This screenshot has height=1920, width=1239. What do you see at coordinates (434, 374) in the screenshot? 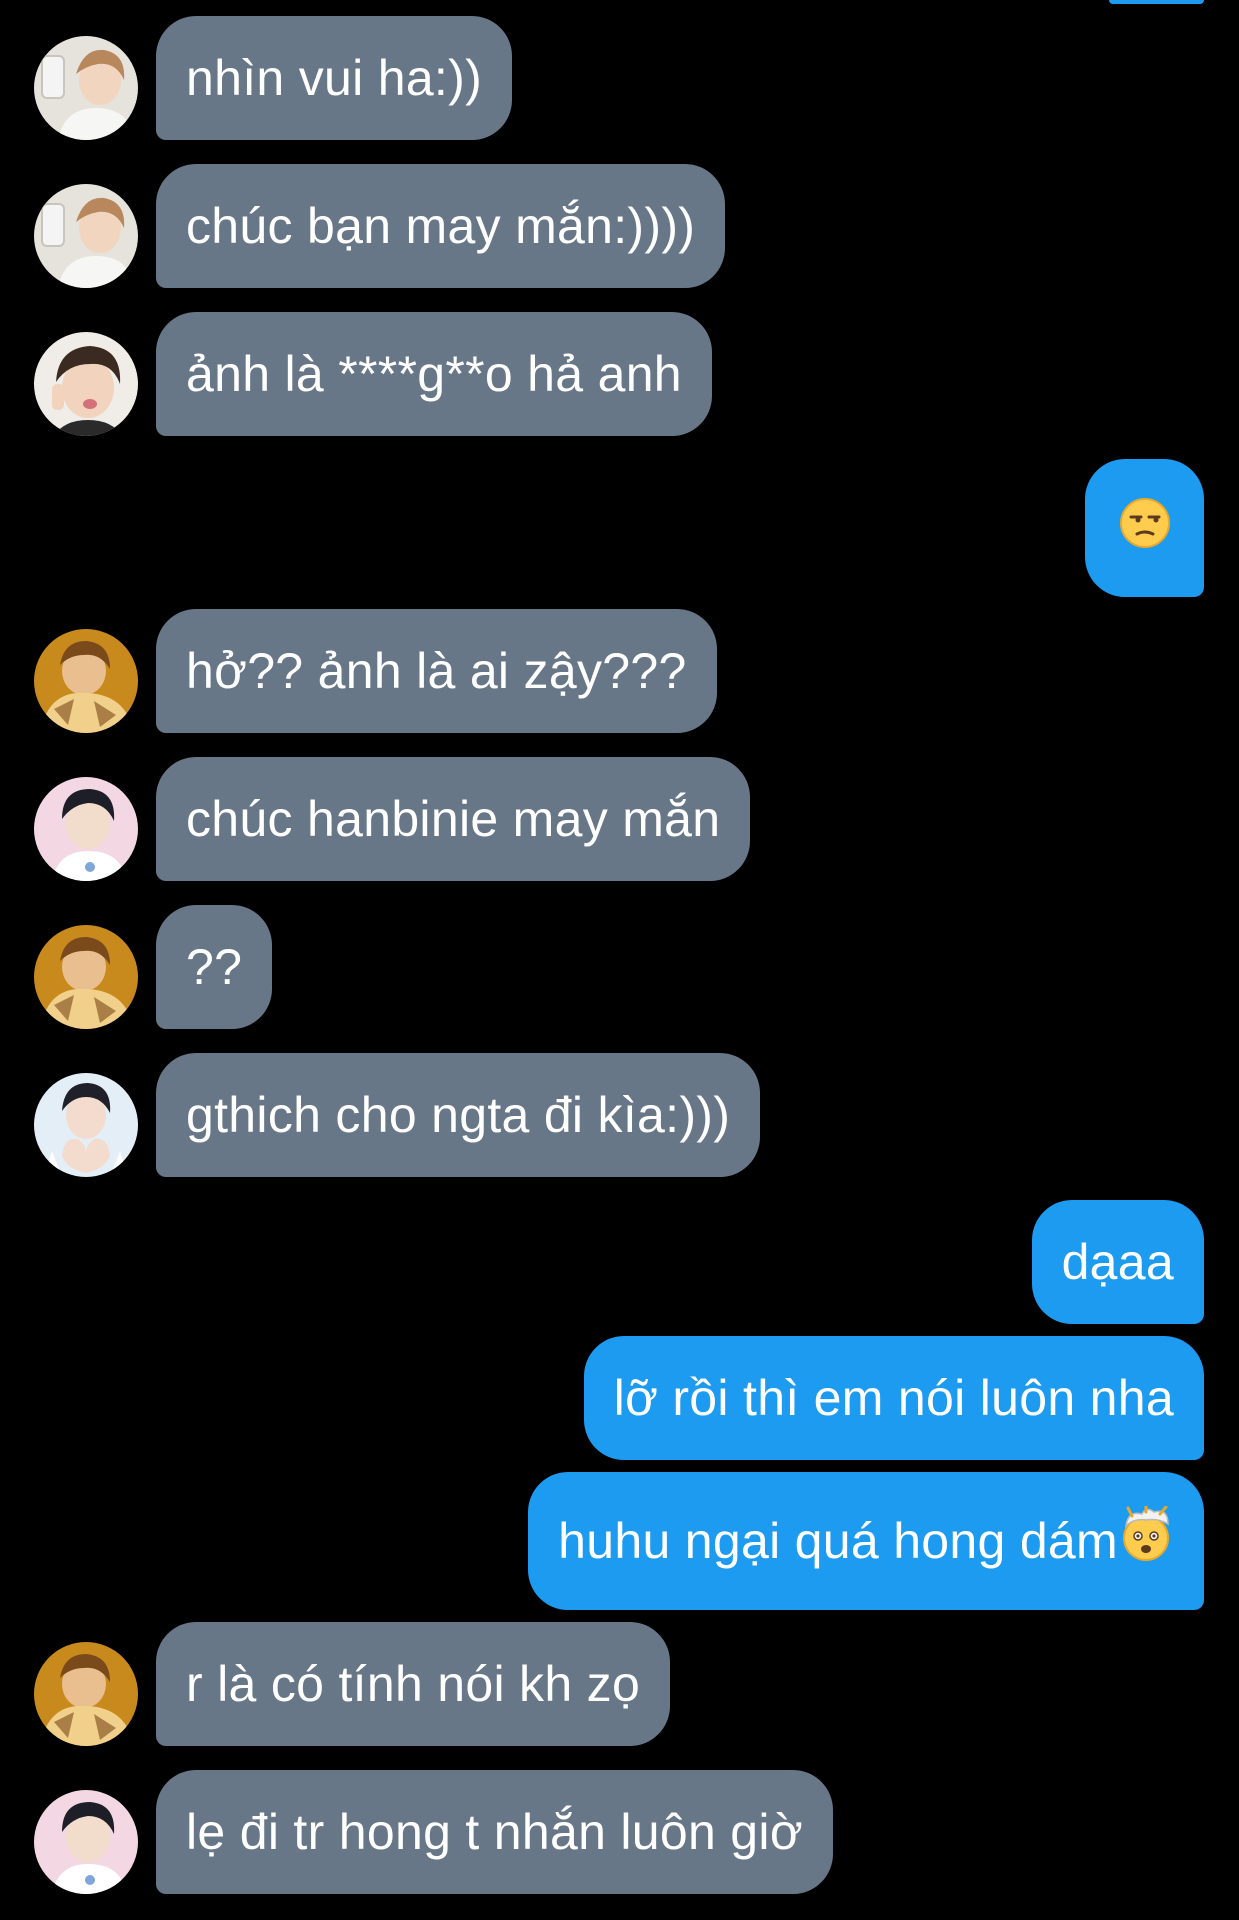
I see `message-bubble: ảnh là ****g**o hả anh` at bounding box center [434, 374].